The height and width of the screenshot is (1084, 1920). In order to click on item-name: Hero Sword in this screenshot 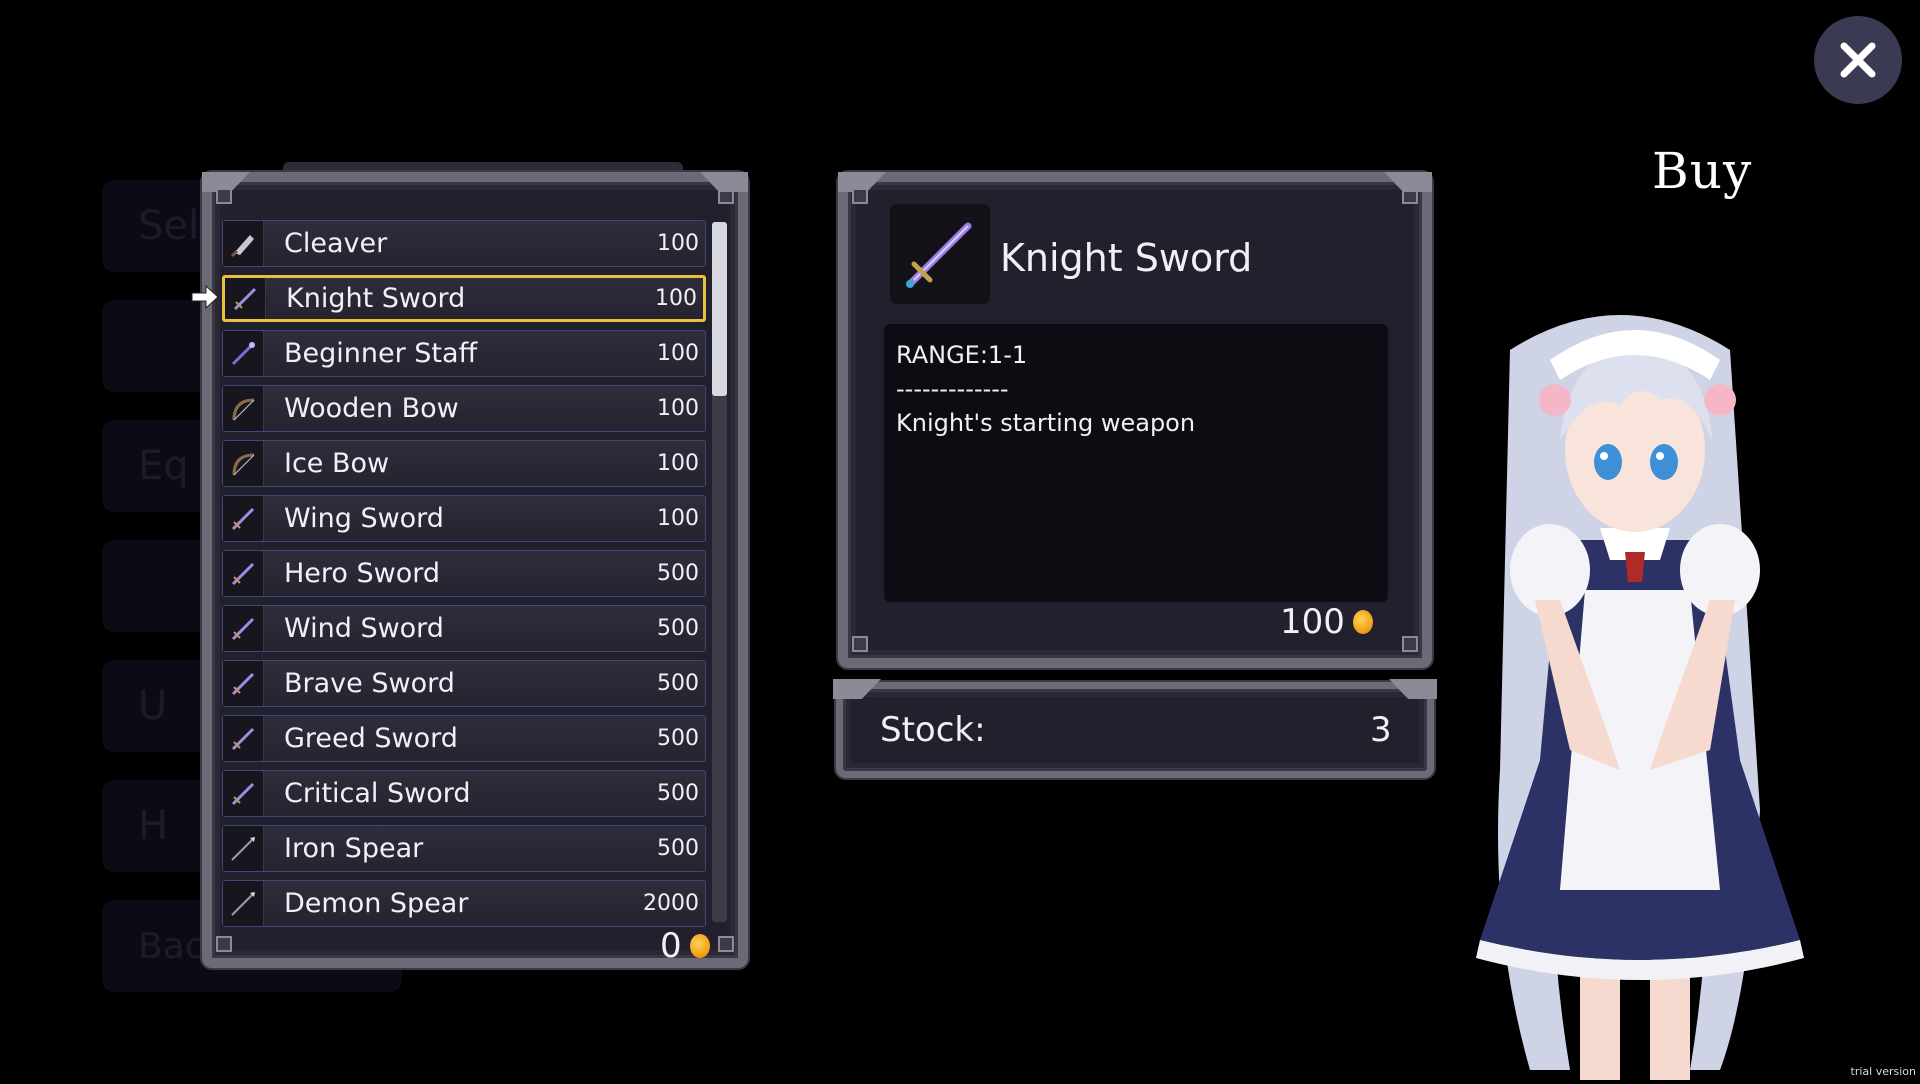, I will do `click(362, 573)`.